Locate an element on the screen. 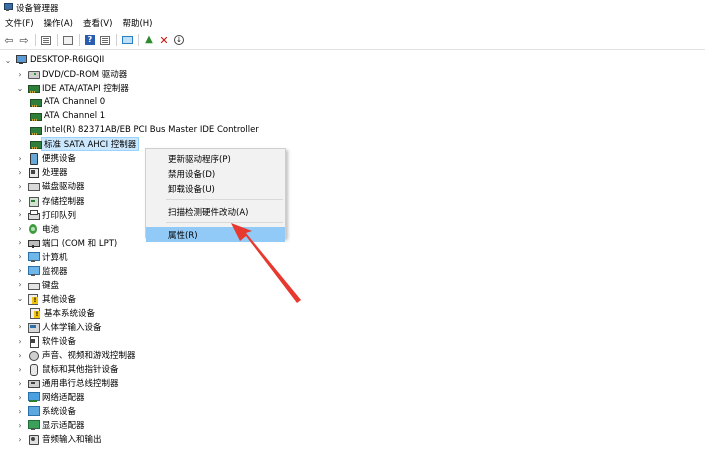 The image size is (705, 469). show-hidden-icon is located at coordinates (68, 40).